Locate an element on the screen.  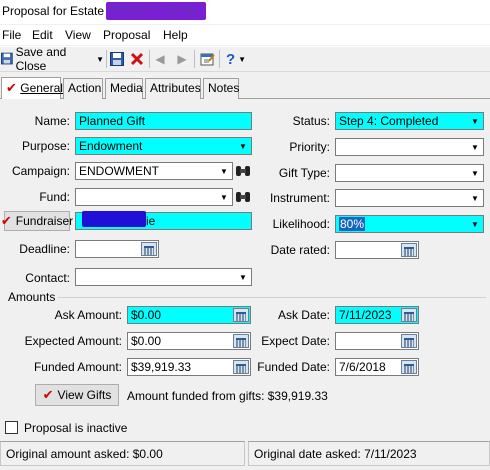
fundraiser-value-suffix: ie is located at coordinates (151, 221).